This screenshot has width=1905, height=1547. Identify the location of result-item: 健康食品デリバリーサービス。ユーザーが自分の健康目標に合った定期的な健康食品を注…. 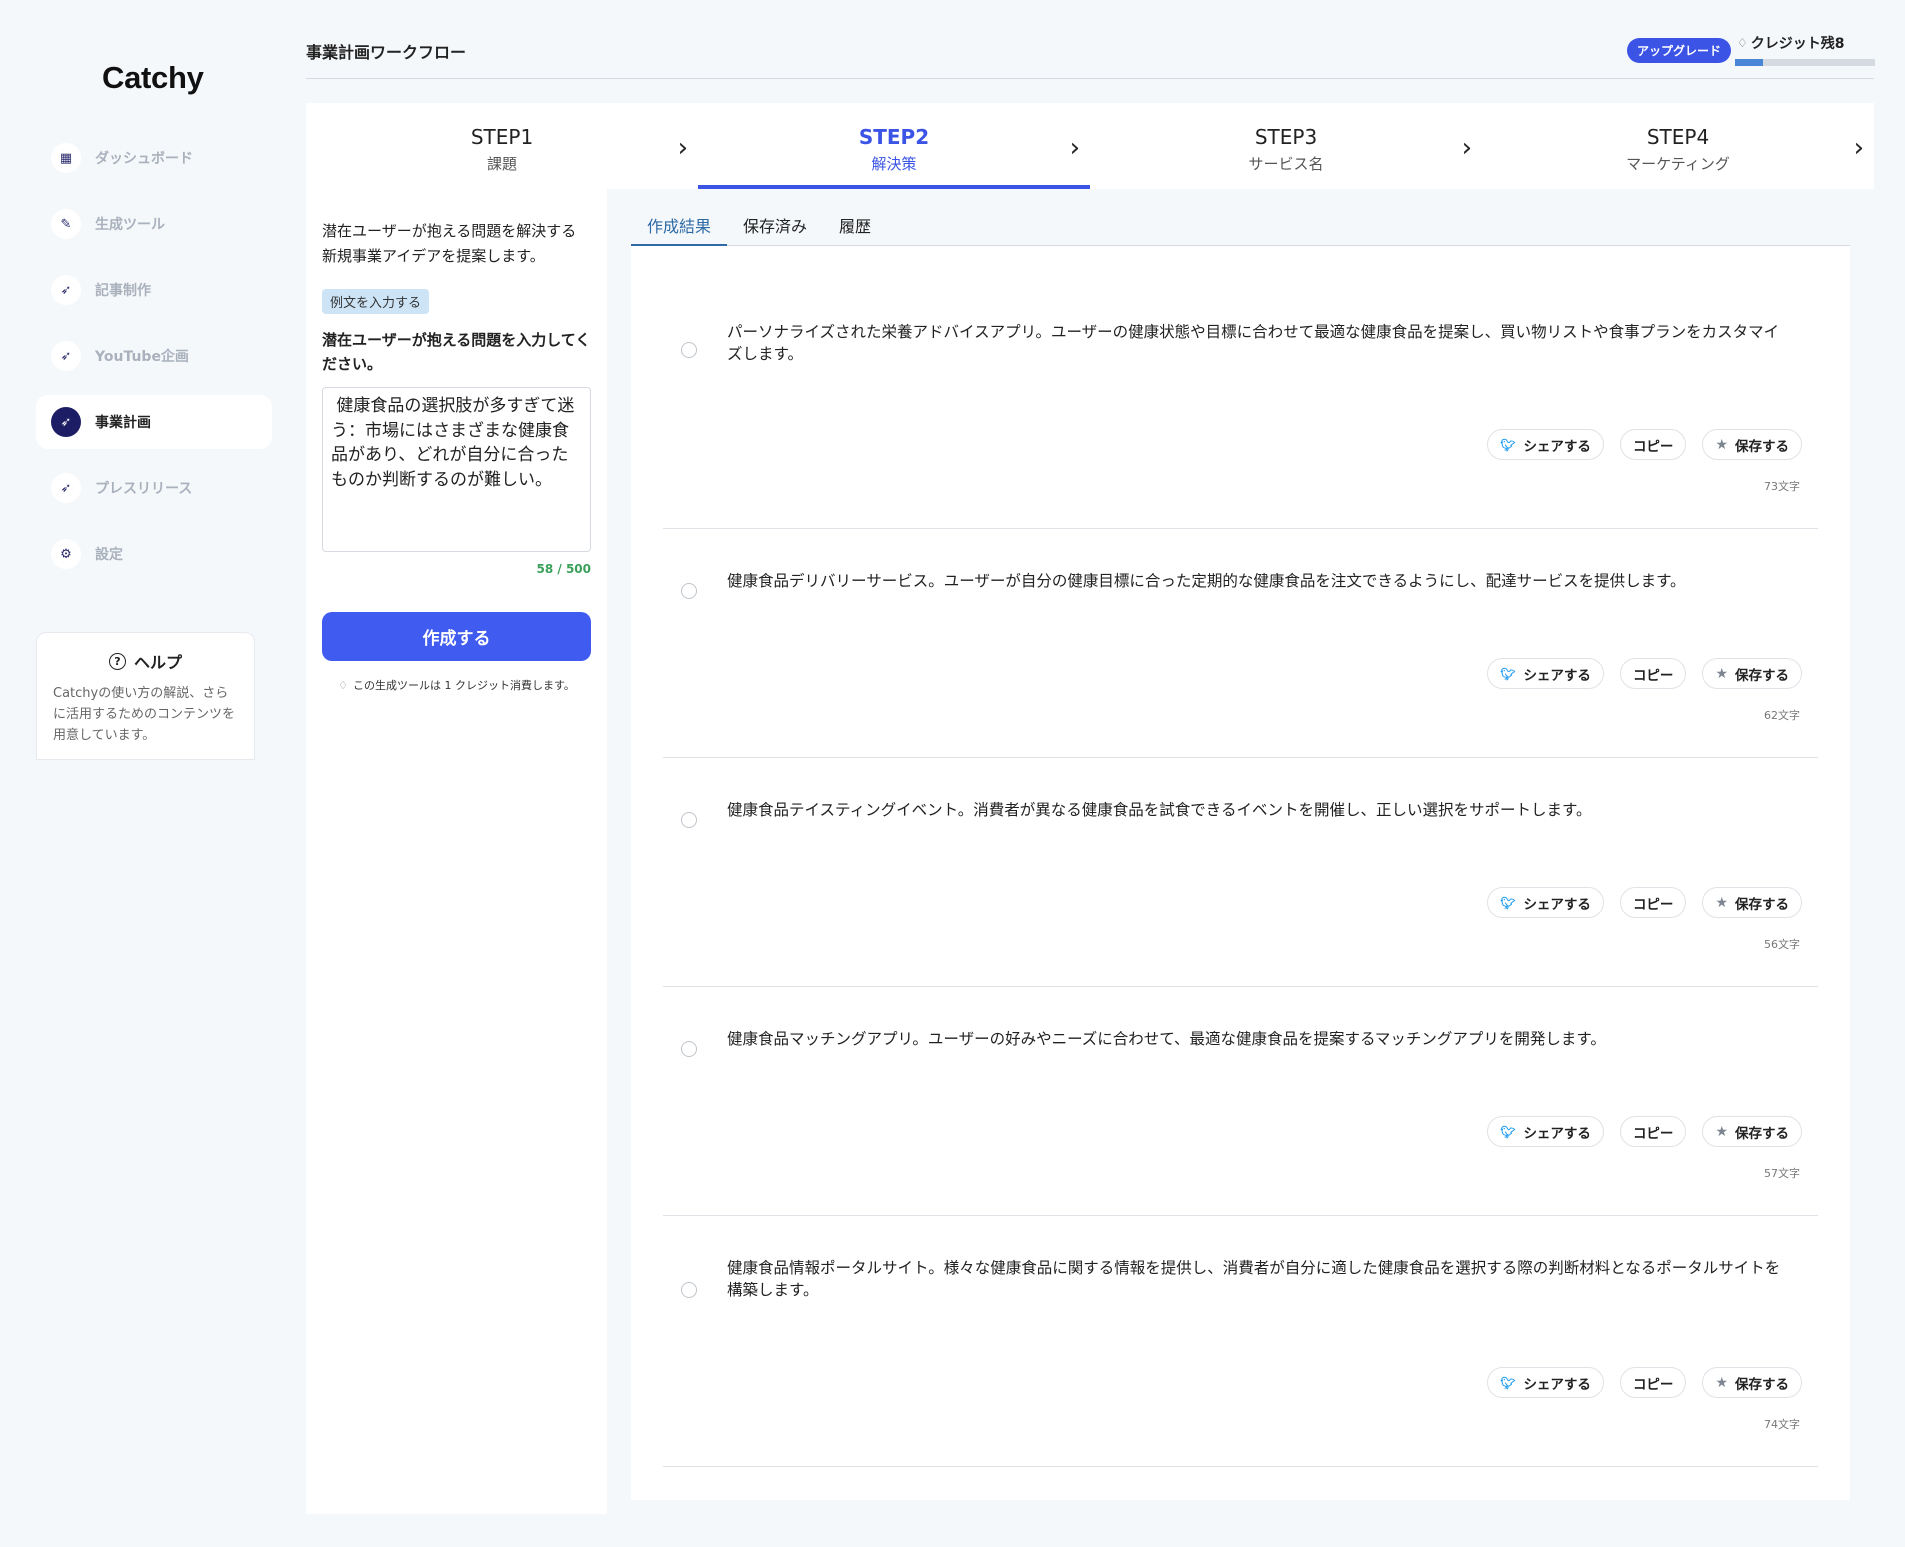
(1240, 643).